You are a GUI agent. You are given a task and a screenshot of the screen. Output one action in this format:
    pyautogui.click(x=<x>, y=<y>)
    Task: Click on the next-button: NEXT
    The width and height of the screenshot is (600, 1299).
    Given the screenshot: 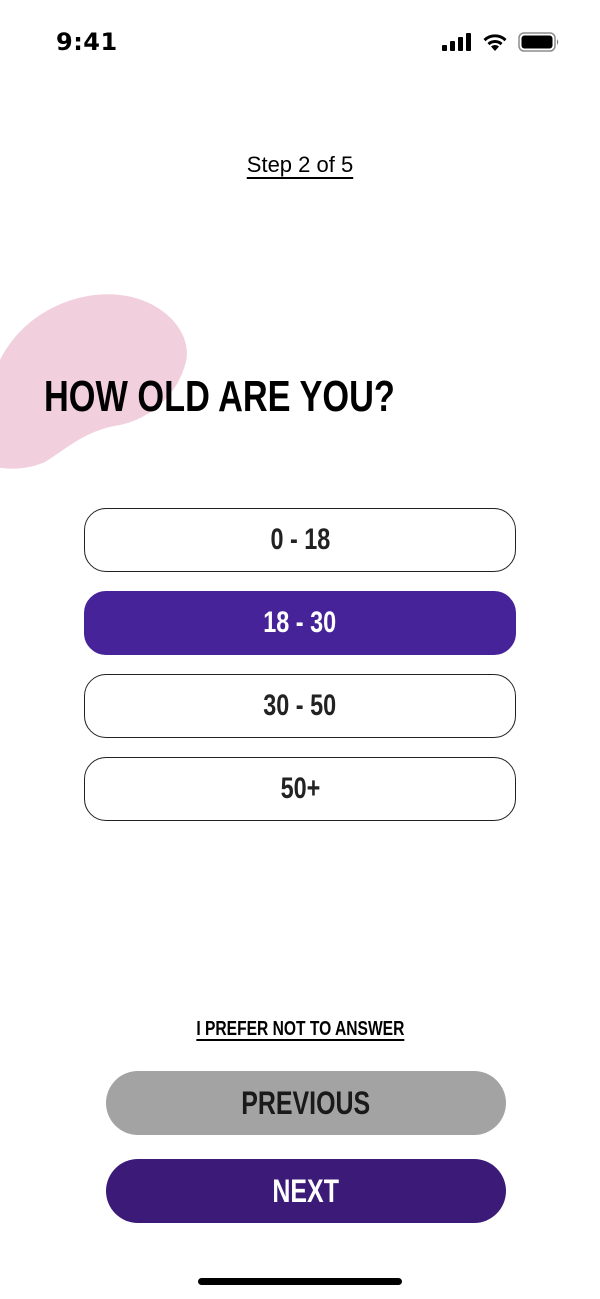 What is the action you would take?
    pyautogui.click(x=306, y=1191)
    